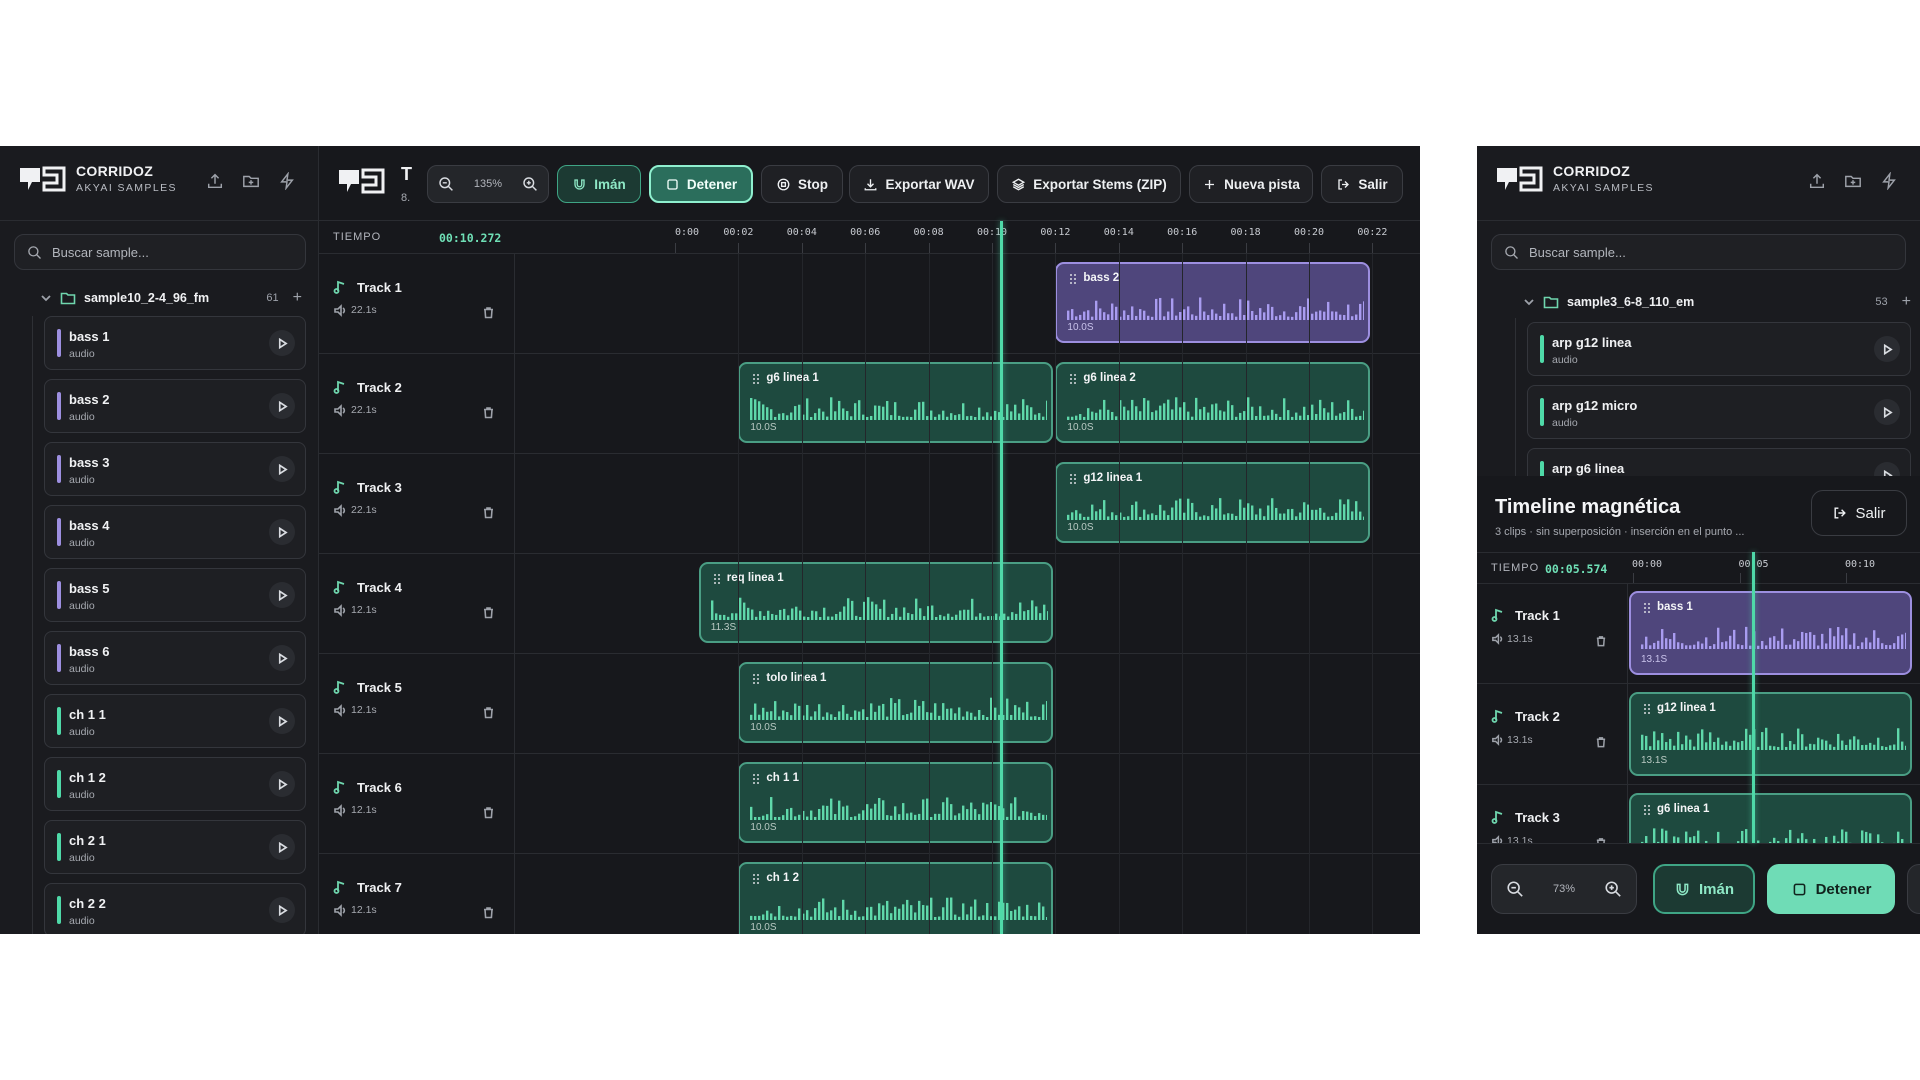 The image size is (1920, 1080). I want to click on track-lane: bass 2 10.0S, so click(967, 303).